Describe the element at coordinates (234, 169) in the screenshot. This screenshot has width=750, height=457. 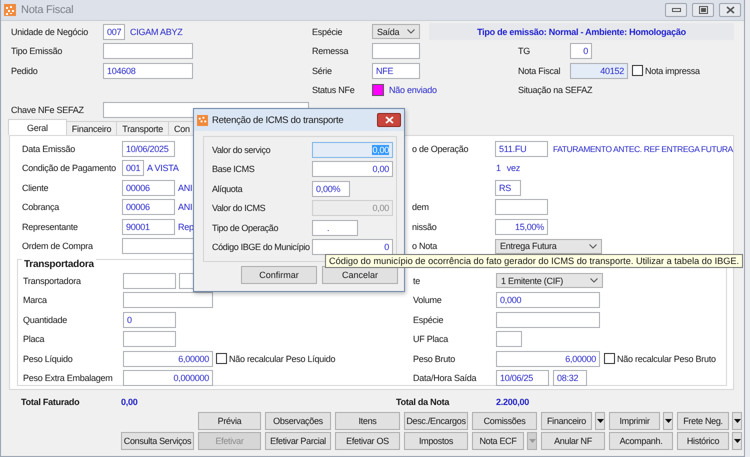
I see `field-label: Base ICMS` at that location.